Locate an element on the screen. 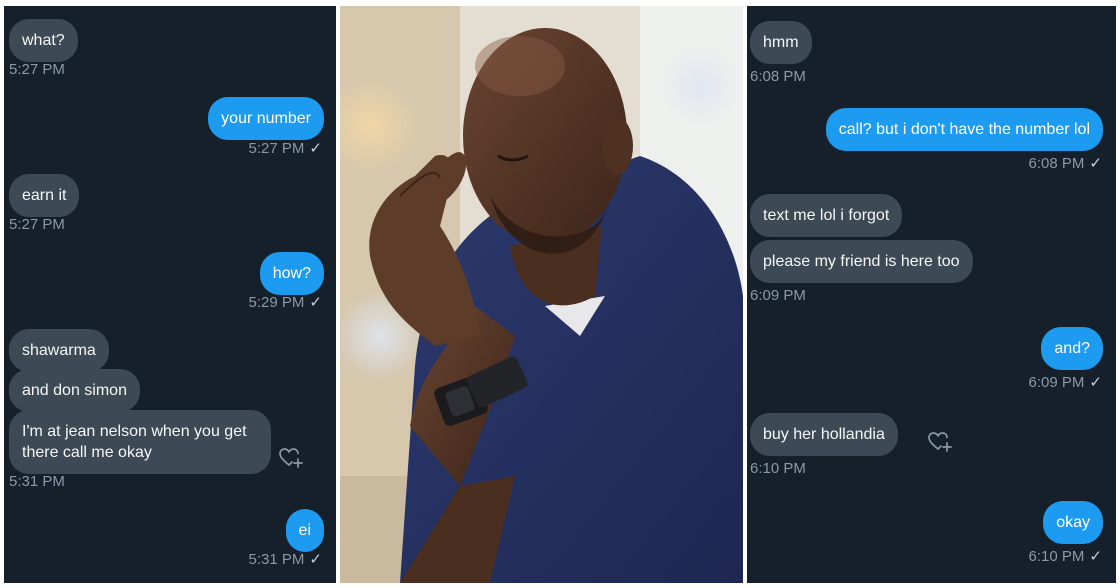 The image size is (1120, 588). message-bubble-incoming: shawarma is located at coordinates (59, 350).